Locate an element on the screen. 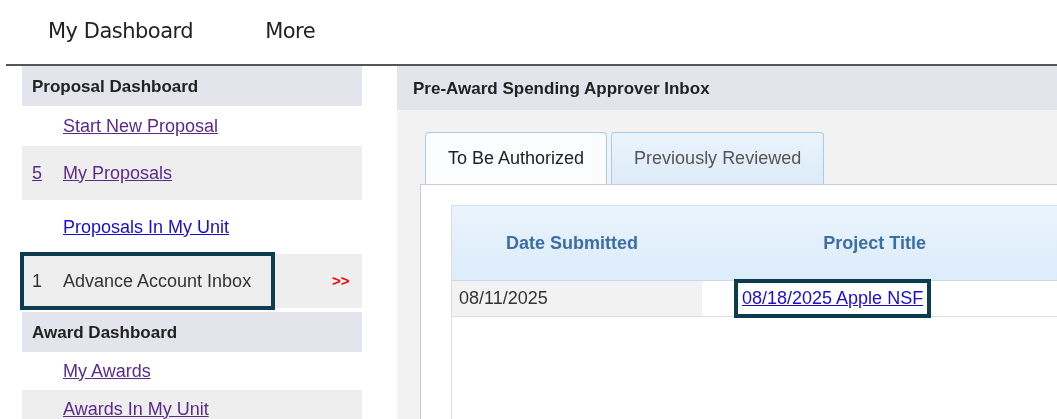 The image size is (1057, 419). project-link: 08/18/2025 Apple NSF is located at coordinates (833, 298).